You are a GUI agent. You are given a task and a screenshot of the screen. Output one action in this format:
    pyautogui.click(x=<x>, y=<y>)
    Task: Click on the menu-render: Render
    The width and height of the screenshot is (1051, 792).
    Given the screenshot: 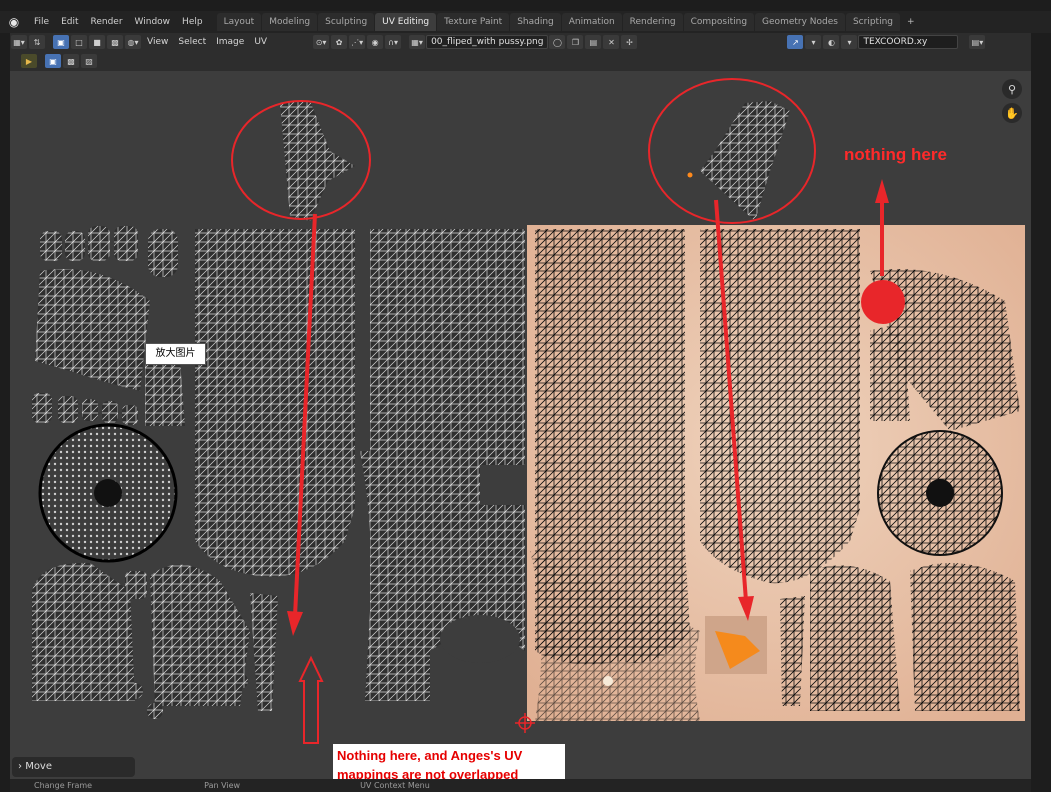 What is the action you would take?
    pyautogui.click(x=107, y=22)
    